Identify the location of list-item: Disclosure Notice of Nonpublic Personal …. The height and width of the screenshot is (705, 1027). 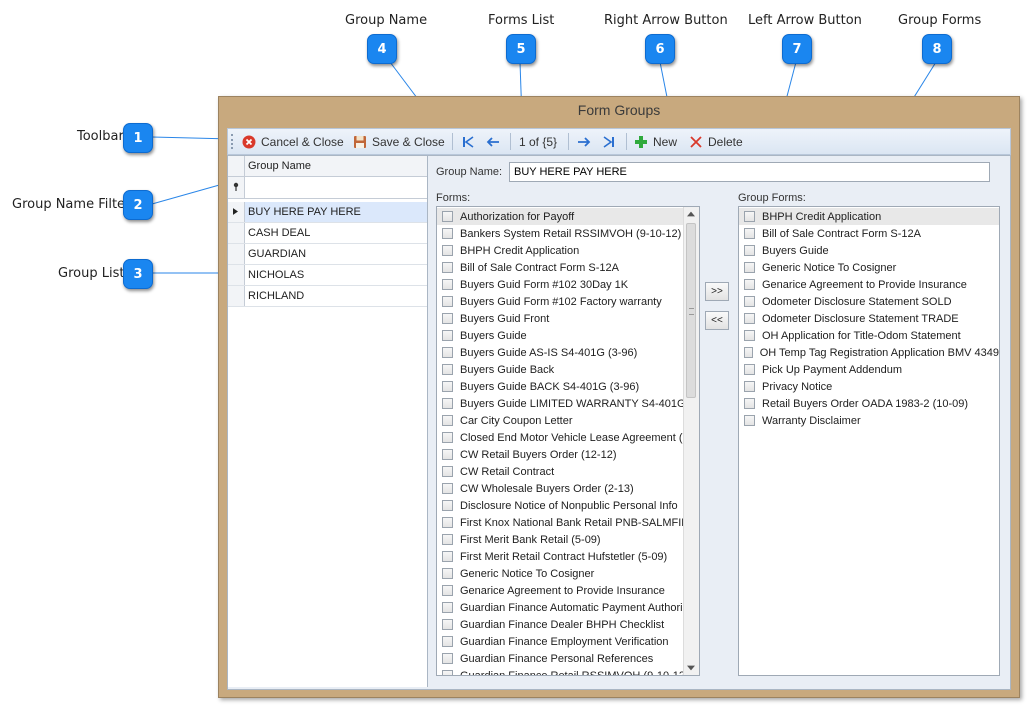
(568, 505).